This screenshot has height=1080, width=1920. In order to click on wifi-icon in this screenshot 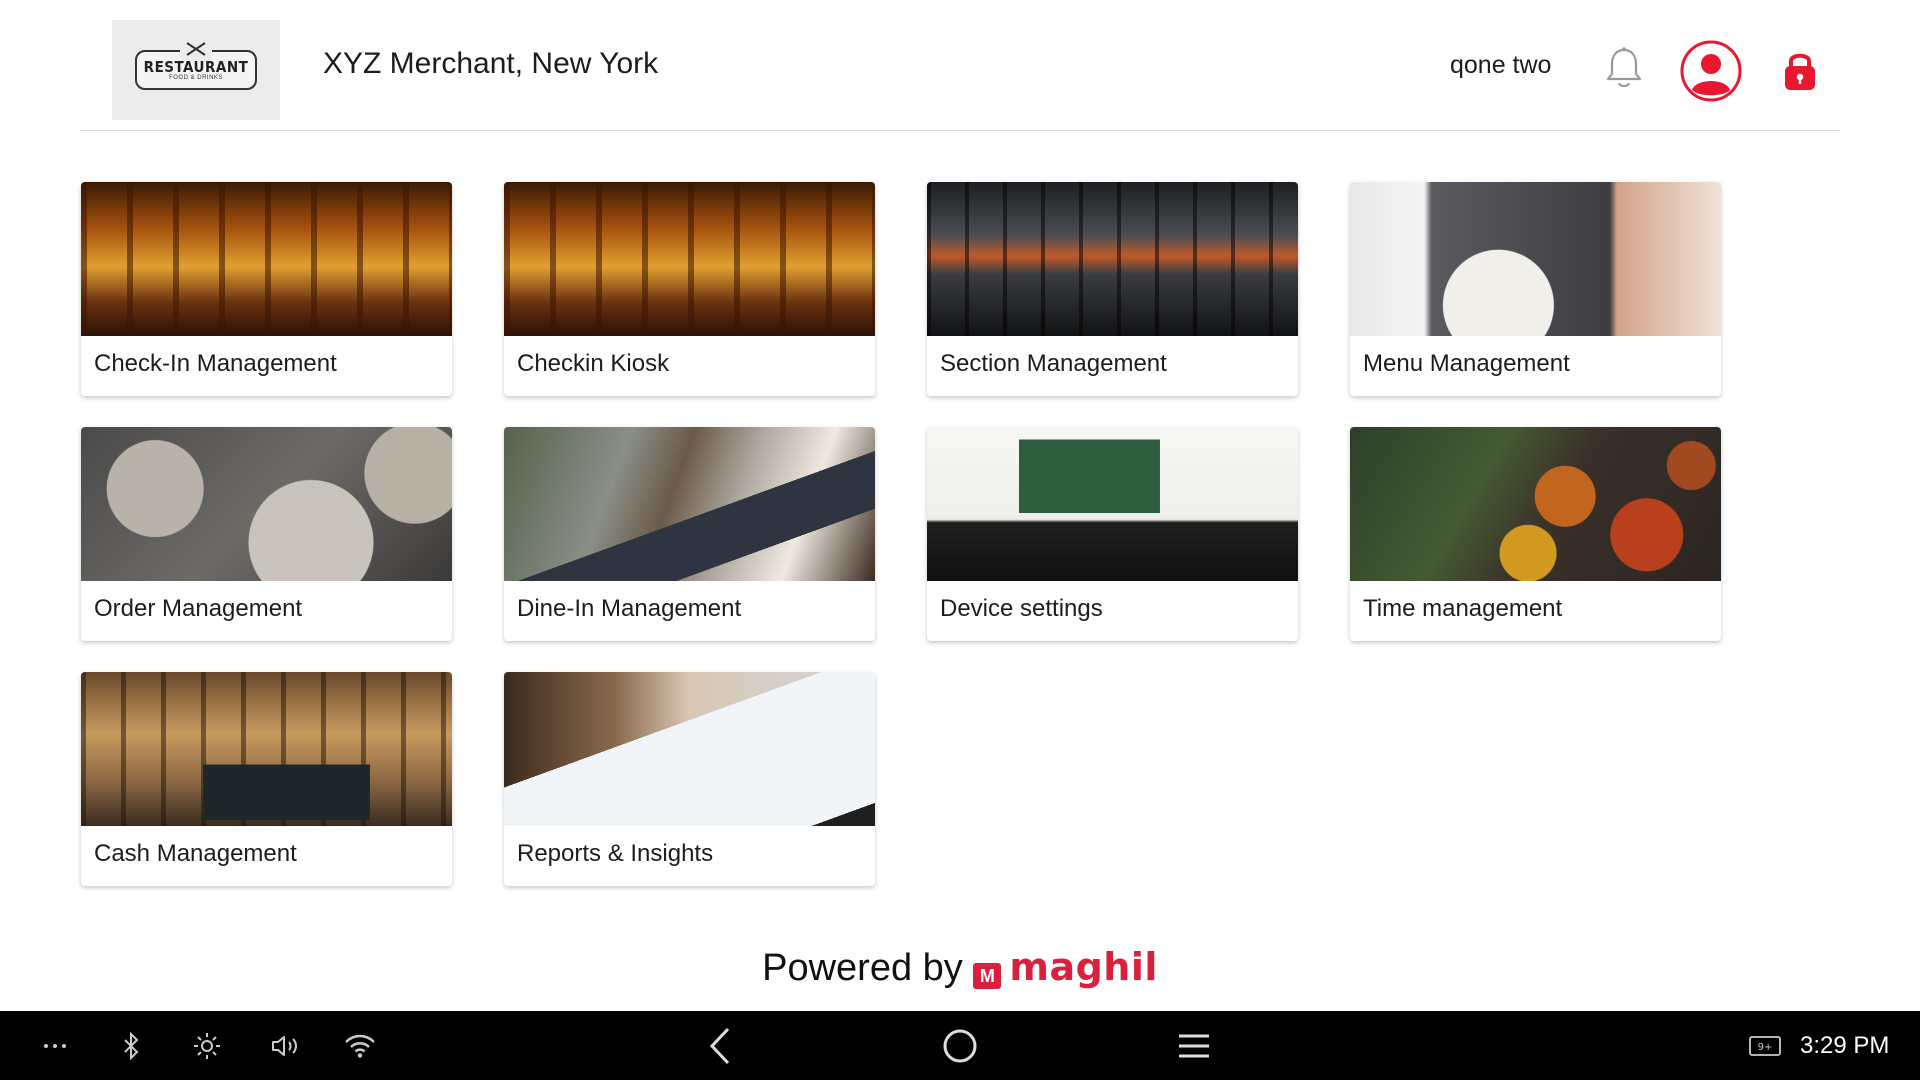, I will do `click(360, 1045)`.